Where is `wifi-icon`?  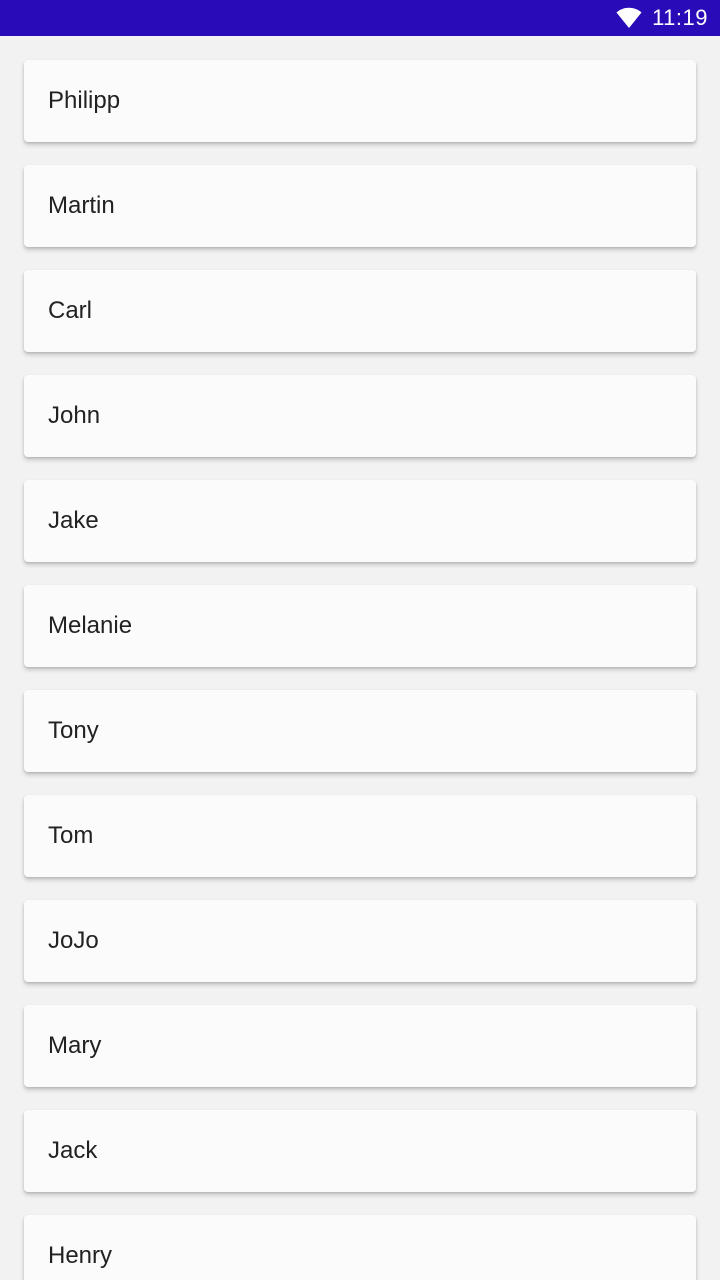
wifi-icon is located at coordinates (629, 18).